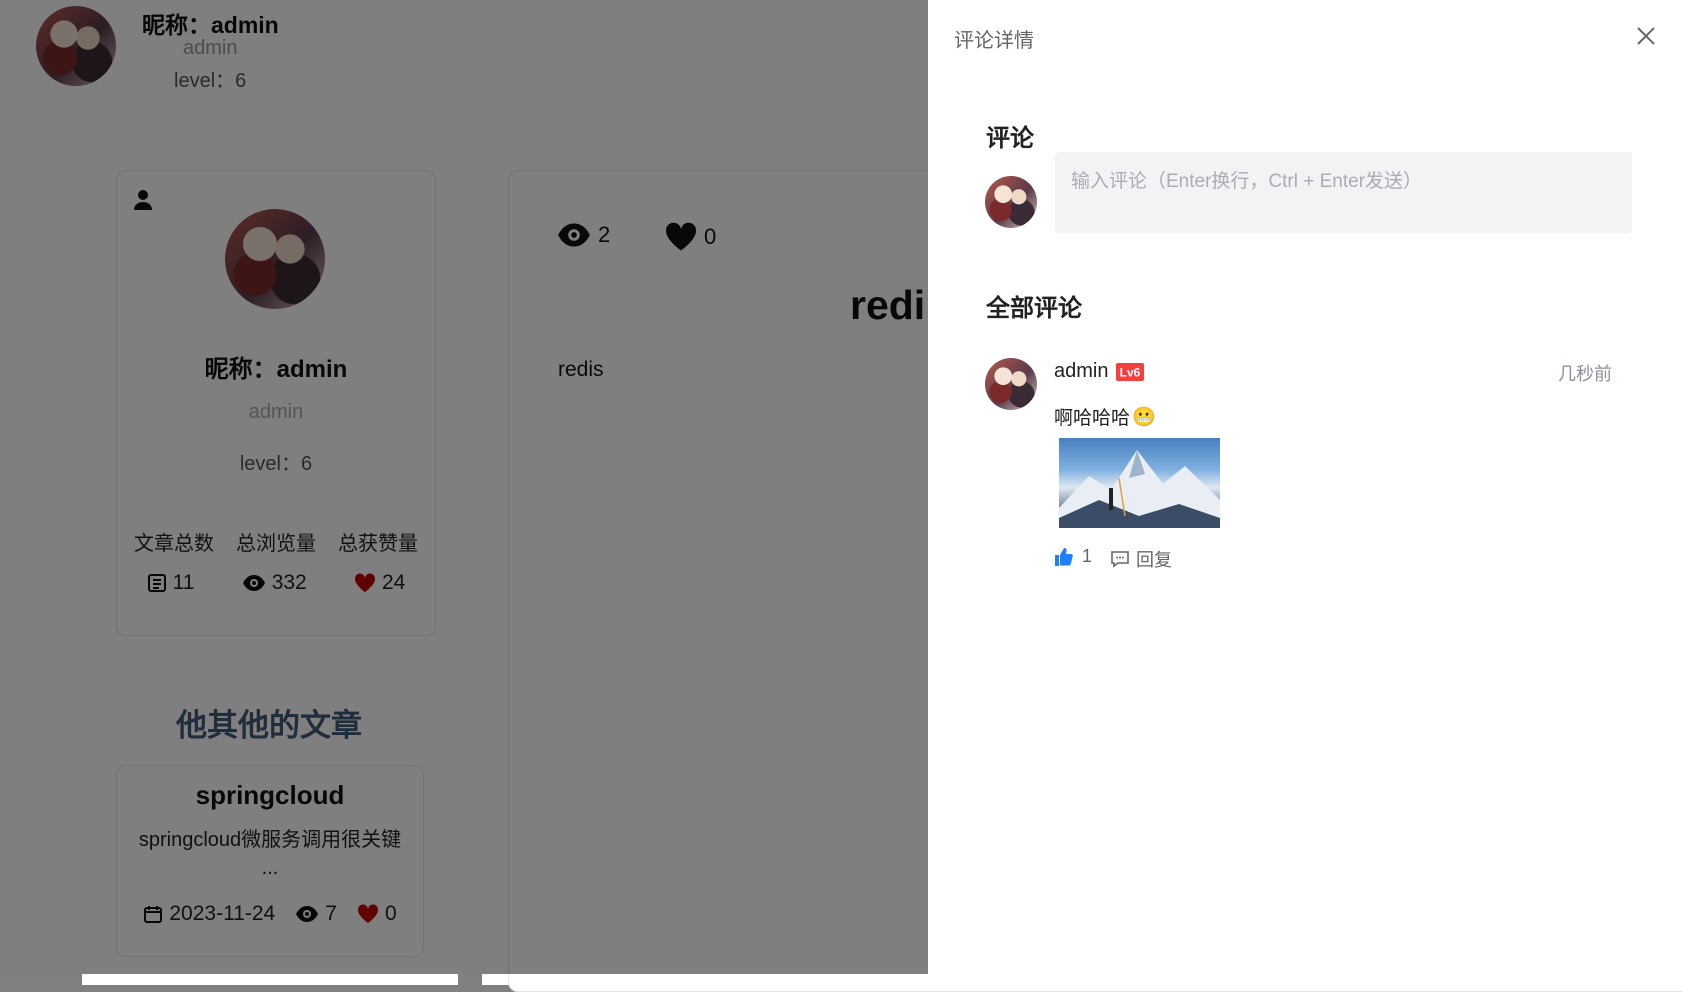  Describe the element at coordinates (1010, 138) in the screenshot. I see `comment-heading: 评论` at that location.